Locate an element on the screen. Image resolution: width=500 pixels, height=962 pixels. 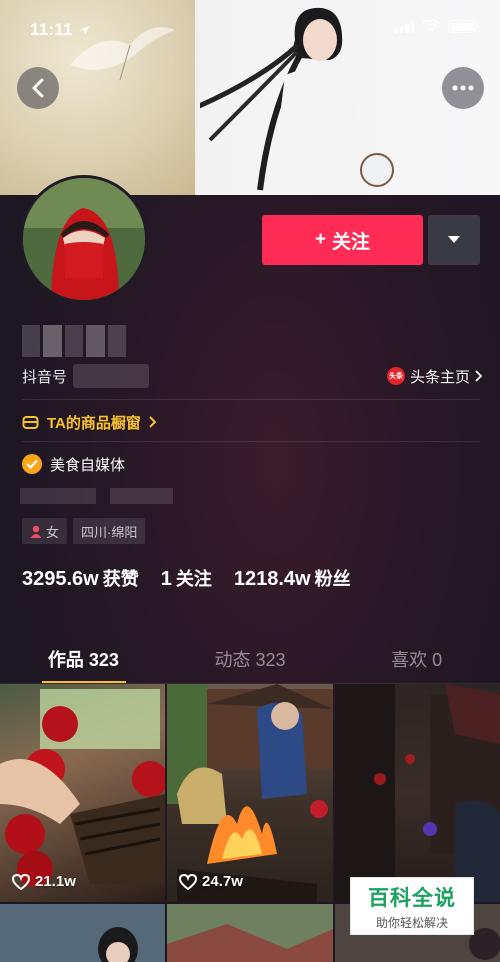
back-button is located at coordinates (38, 88).